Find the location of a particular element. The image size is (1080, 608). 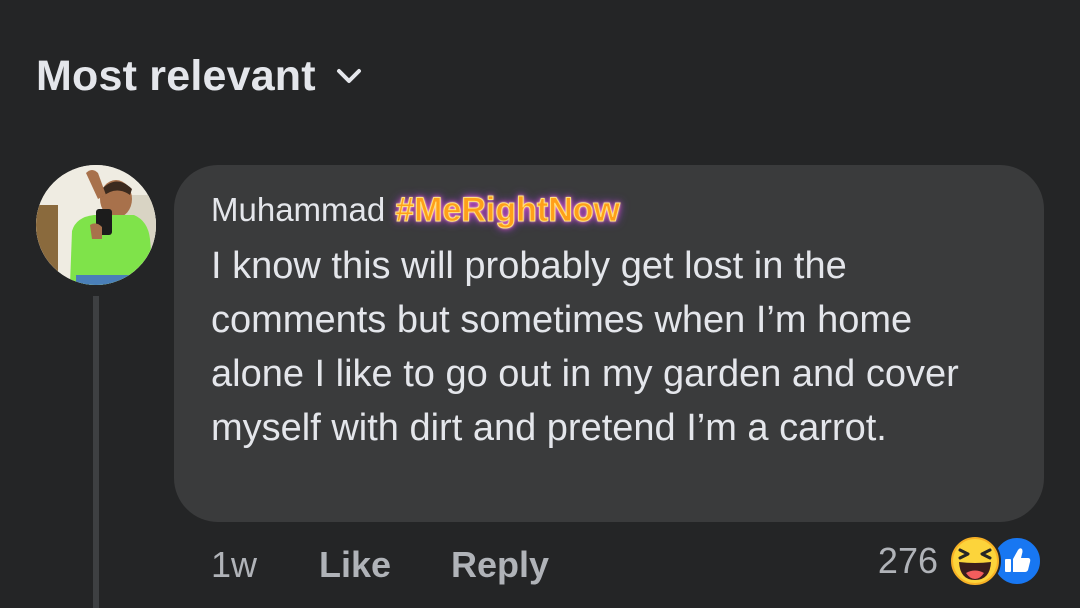

comment-actions: 1w Like Reply is located at coordinates (380, 565).